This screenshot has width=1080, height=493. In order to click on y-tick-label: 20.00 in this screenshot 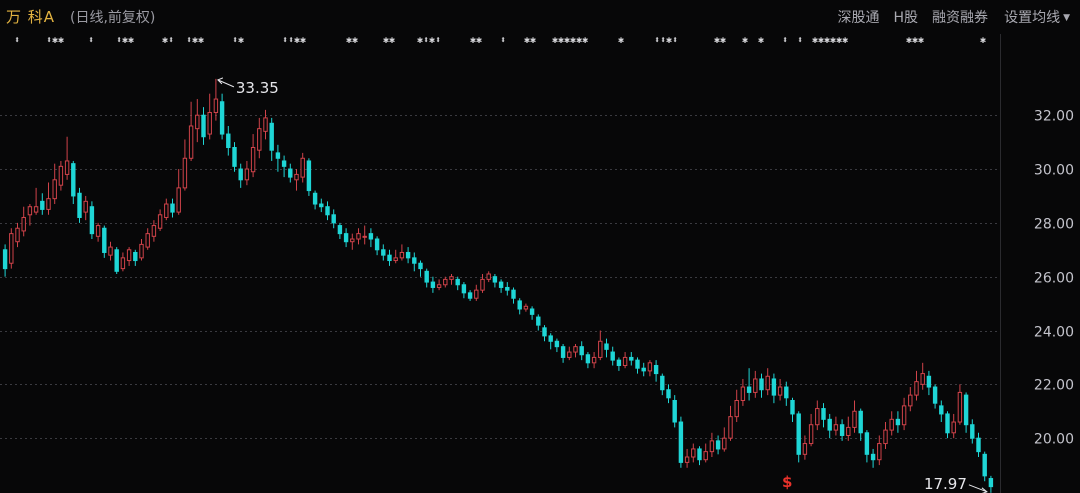, I will do `click(1054, 440)`.